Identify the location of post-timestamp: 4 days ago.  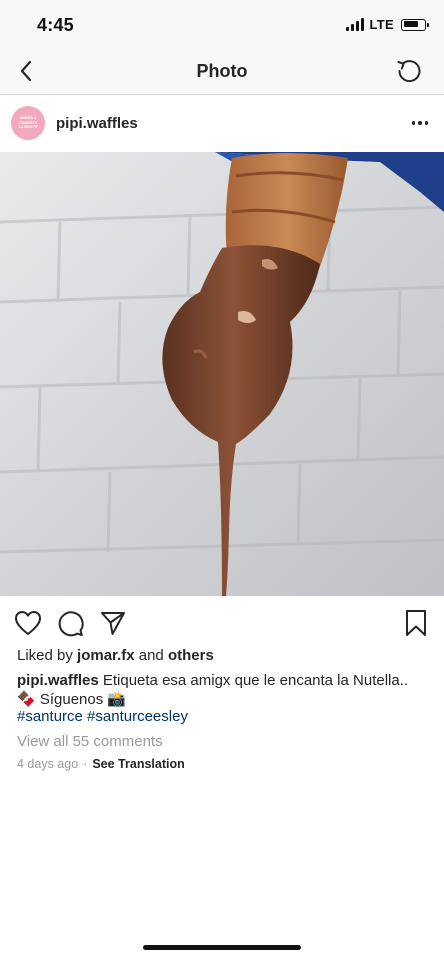
(48, 764).